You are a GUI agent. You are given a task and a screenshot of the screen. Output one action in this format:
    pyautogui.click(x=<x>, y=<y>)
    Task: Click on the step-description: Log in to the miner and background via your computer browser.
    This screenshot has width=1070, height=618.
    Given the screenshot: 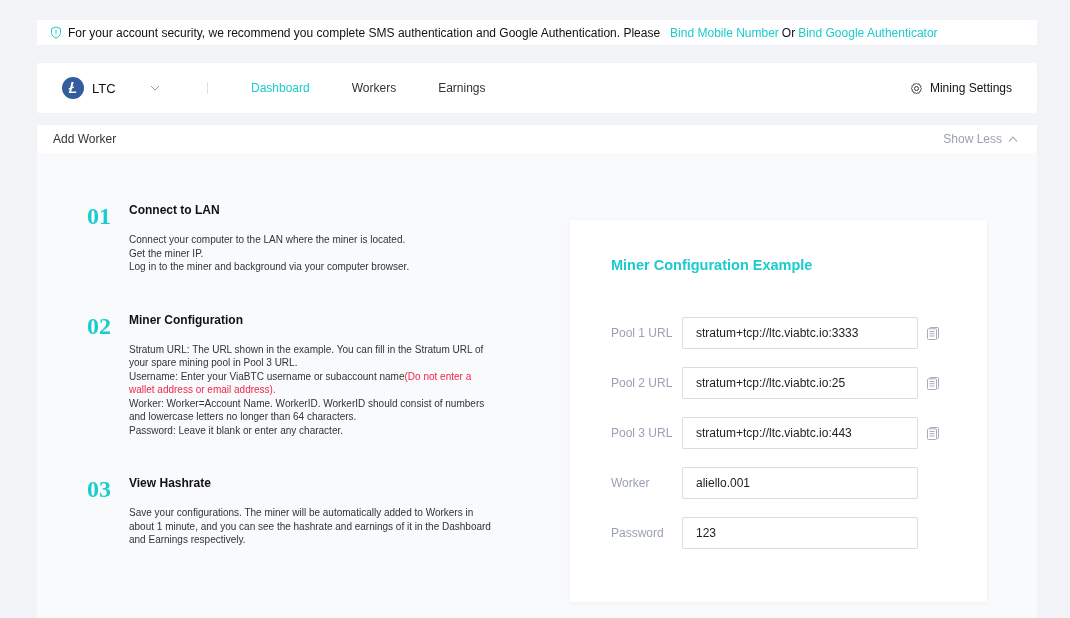 What is the action you would take?
    pyautogui.click(x=270, y=267)
    